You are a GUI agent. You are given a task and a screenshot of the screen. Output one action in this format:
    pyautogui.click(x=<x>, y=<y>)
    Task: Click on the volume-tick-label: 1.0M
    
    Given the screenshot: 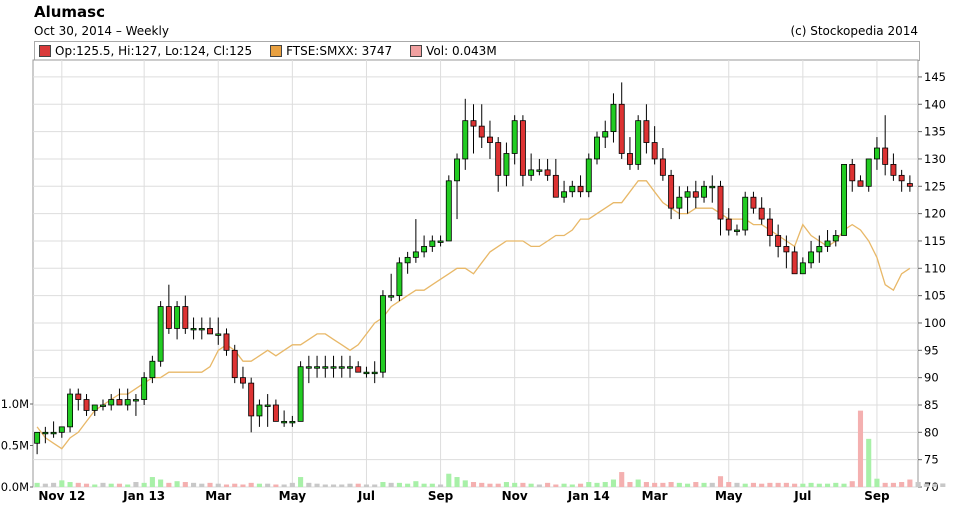 What is the action you would take?
    pyautogui.click(x=15, y=404)
    